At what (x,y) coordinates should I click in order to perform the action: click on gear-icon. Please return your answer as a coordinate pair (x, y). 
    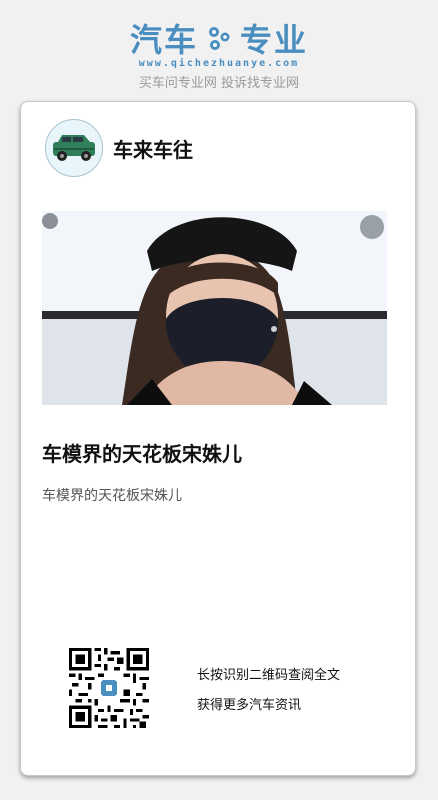
    Looking at the image, I should click on (219, 38).